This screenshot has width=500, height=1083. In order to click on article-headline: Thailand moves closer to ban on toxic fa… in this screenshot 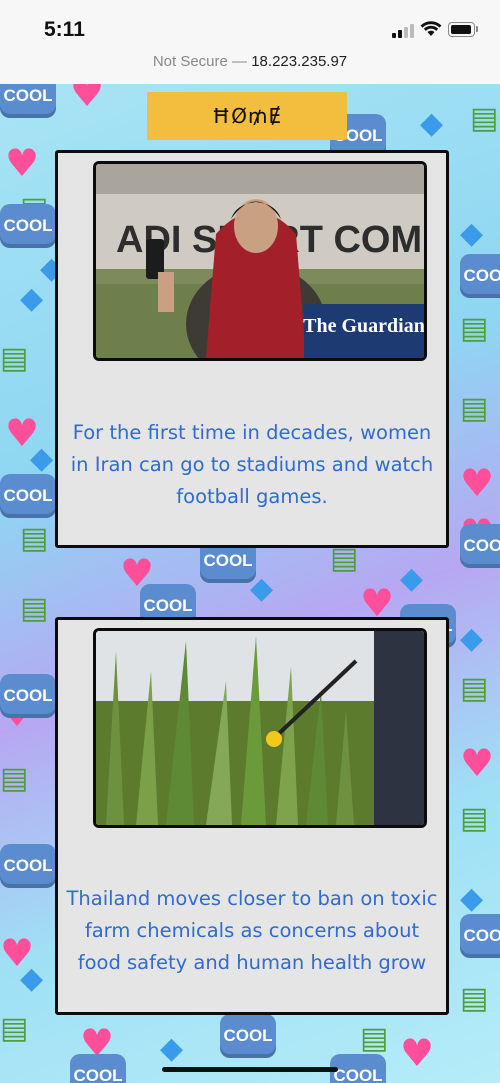, I will do `click(252, 931)`.